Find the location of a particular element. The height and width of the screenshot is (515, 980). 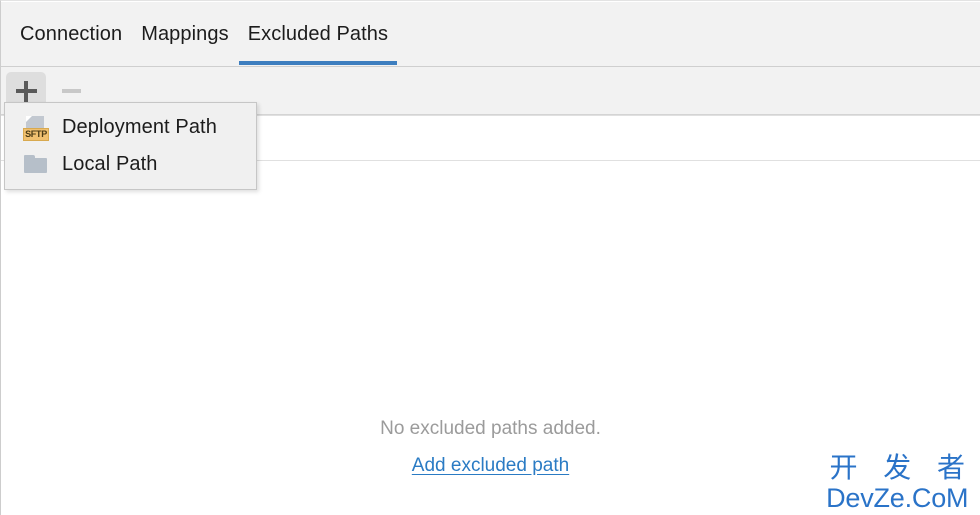

minus-icon is located at coordinates (71, 91).